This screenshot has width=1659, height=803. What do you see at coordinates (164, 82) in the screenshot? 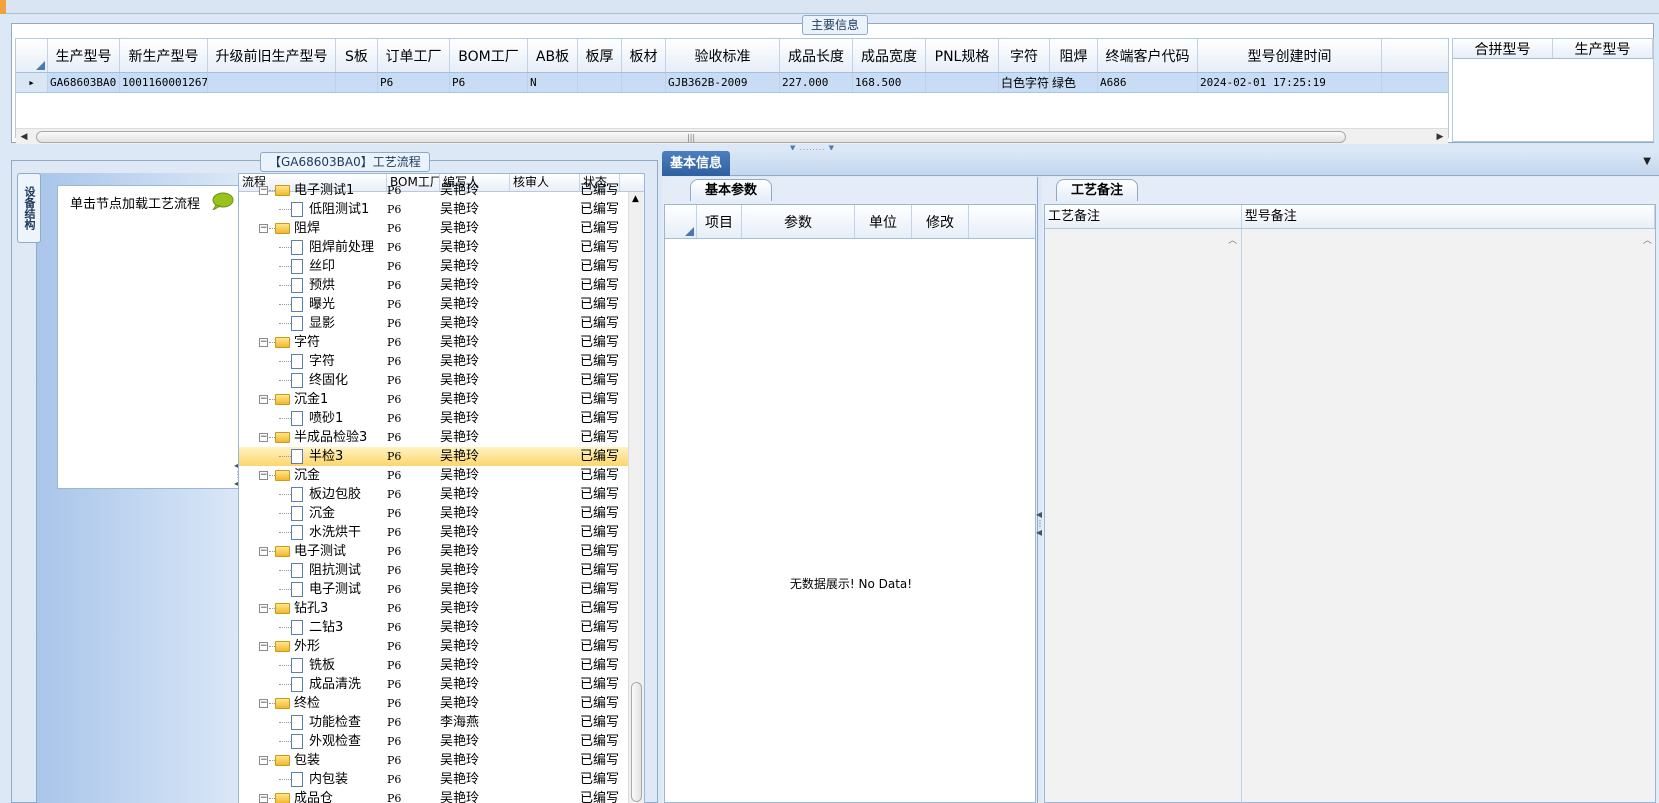
I see `table-cell: 10011600012676` at bounding box center [164, 82].